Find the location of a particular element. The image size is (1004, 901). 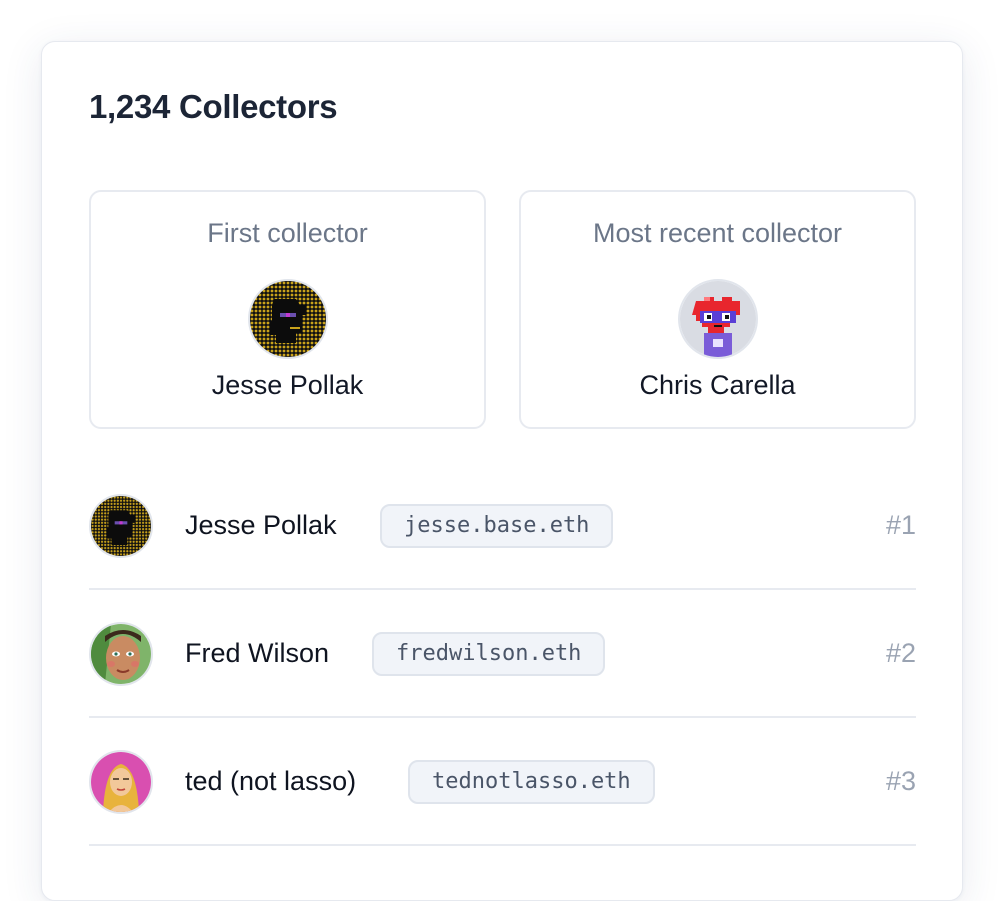

collector-name: ted (not lasso) is located at coordinates (270, 781).